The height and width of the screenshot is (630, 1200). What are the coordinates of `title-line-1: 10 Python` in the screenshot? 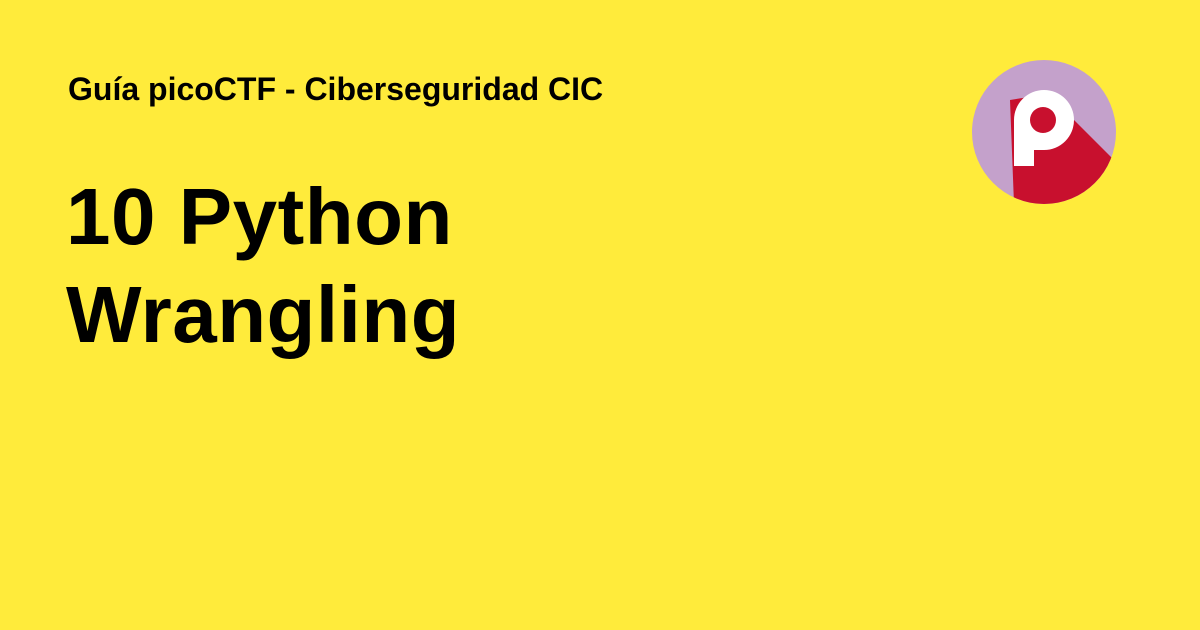 It's located at (259, 216).